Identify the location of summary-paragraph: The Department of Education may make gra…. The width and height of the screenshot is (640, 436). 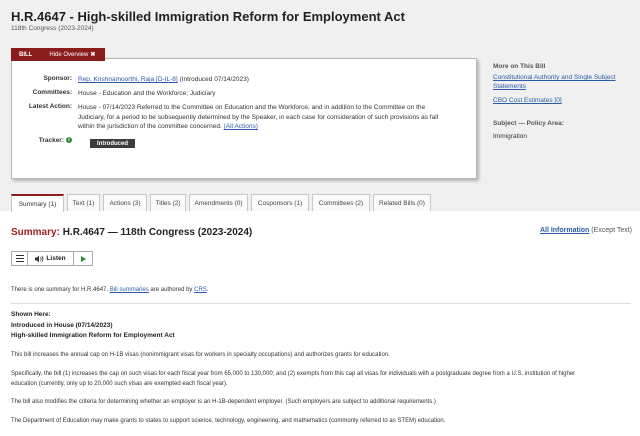
(228, 421).